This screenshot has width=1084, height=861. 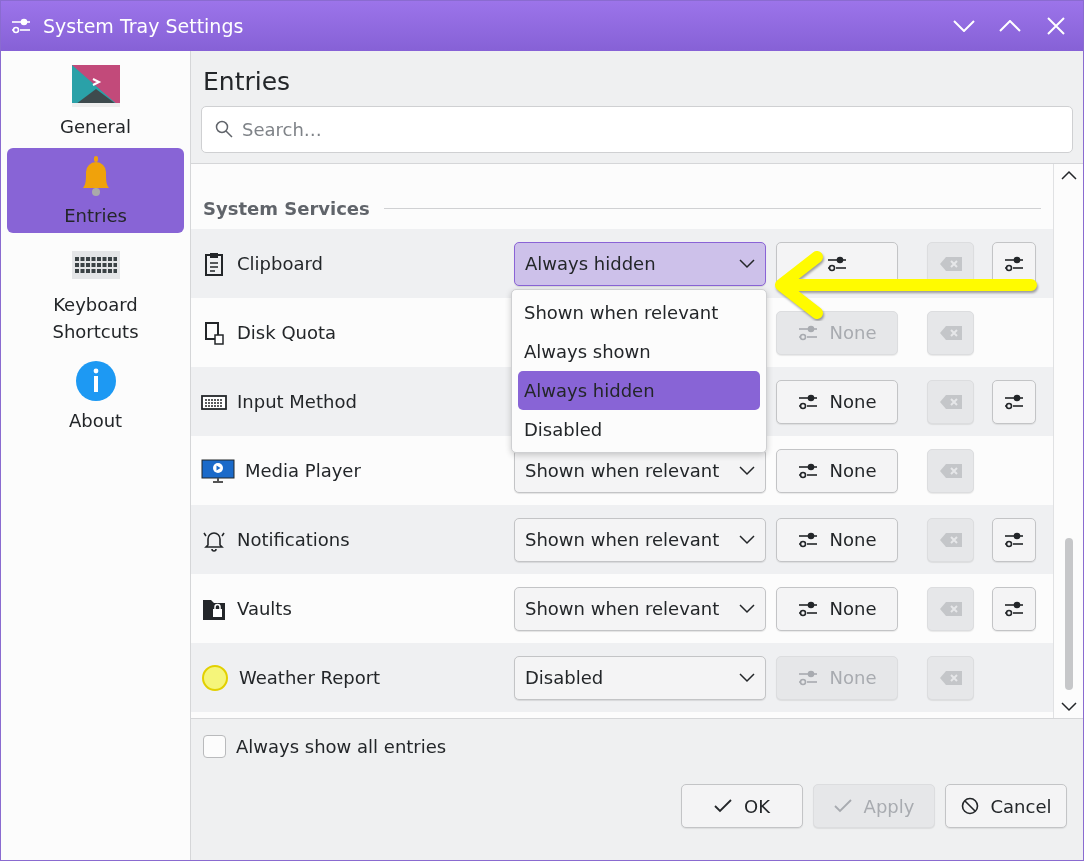 What do you see at coordinates (640, 677) in the screenshot?
I see `visibility-dropdown: Disabled` at bounding box center [640, 677].